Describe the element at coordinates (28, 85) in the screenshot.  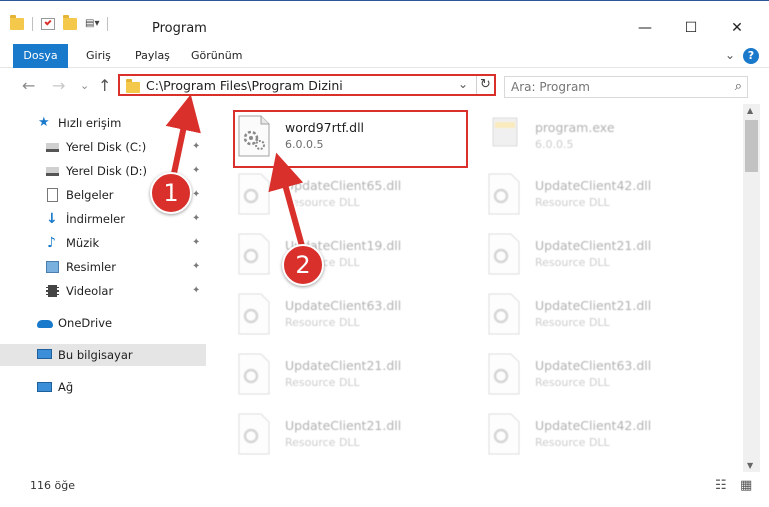
I see `back-button: ←` at that location.